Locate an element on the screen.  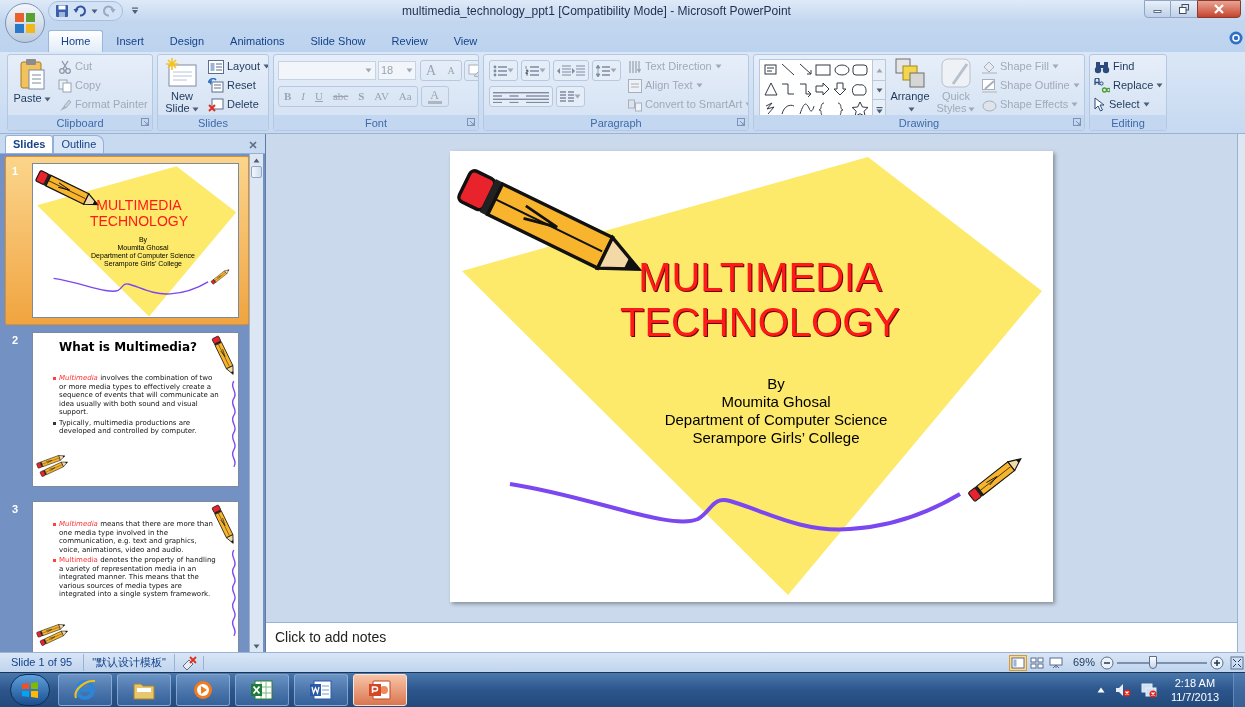
scissors-icon is located at coordinates (65, 66).